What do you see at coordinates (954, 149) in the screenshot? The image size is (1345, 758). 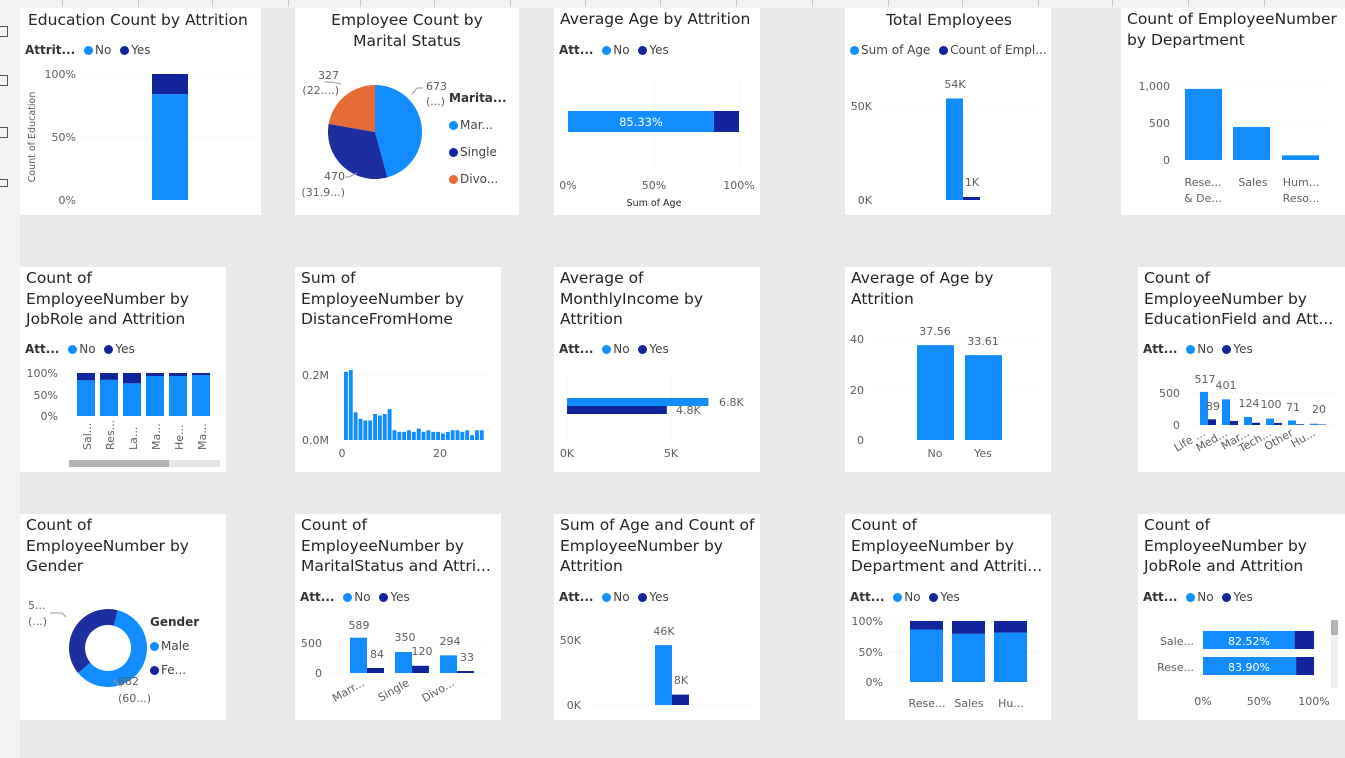 I see `bar-sum-of-age` at bounding box center [954, 149].